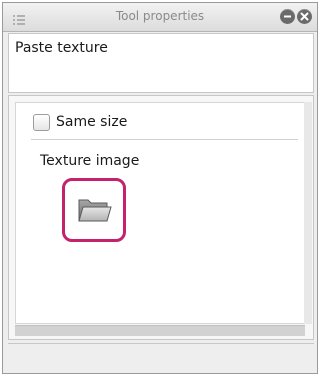 The width and height of the screenshot is (321, 377). I want to click on titlebar: Tool properties, so click(160, 17).